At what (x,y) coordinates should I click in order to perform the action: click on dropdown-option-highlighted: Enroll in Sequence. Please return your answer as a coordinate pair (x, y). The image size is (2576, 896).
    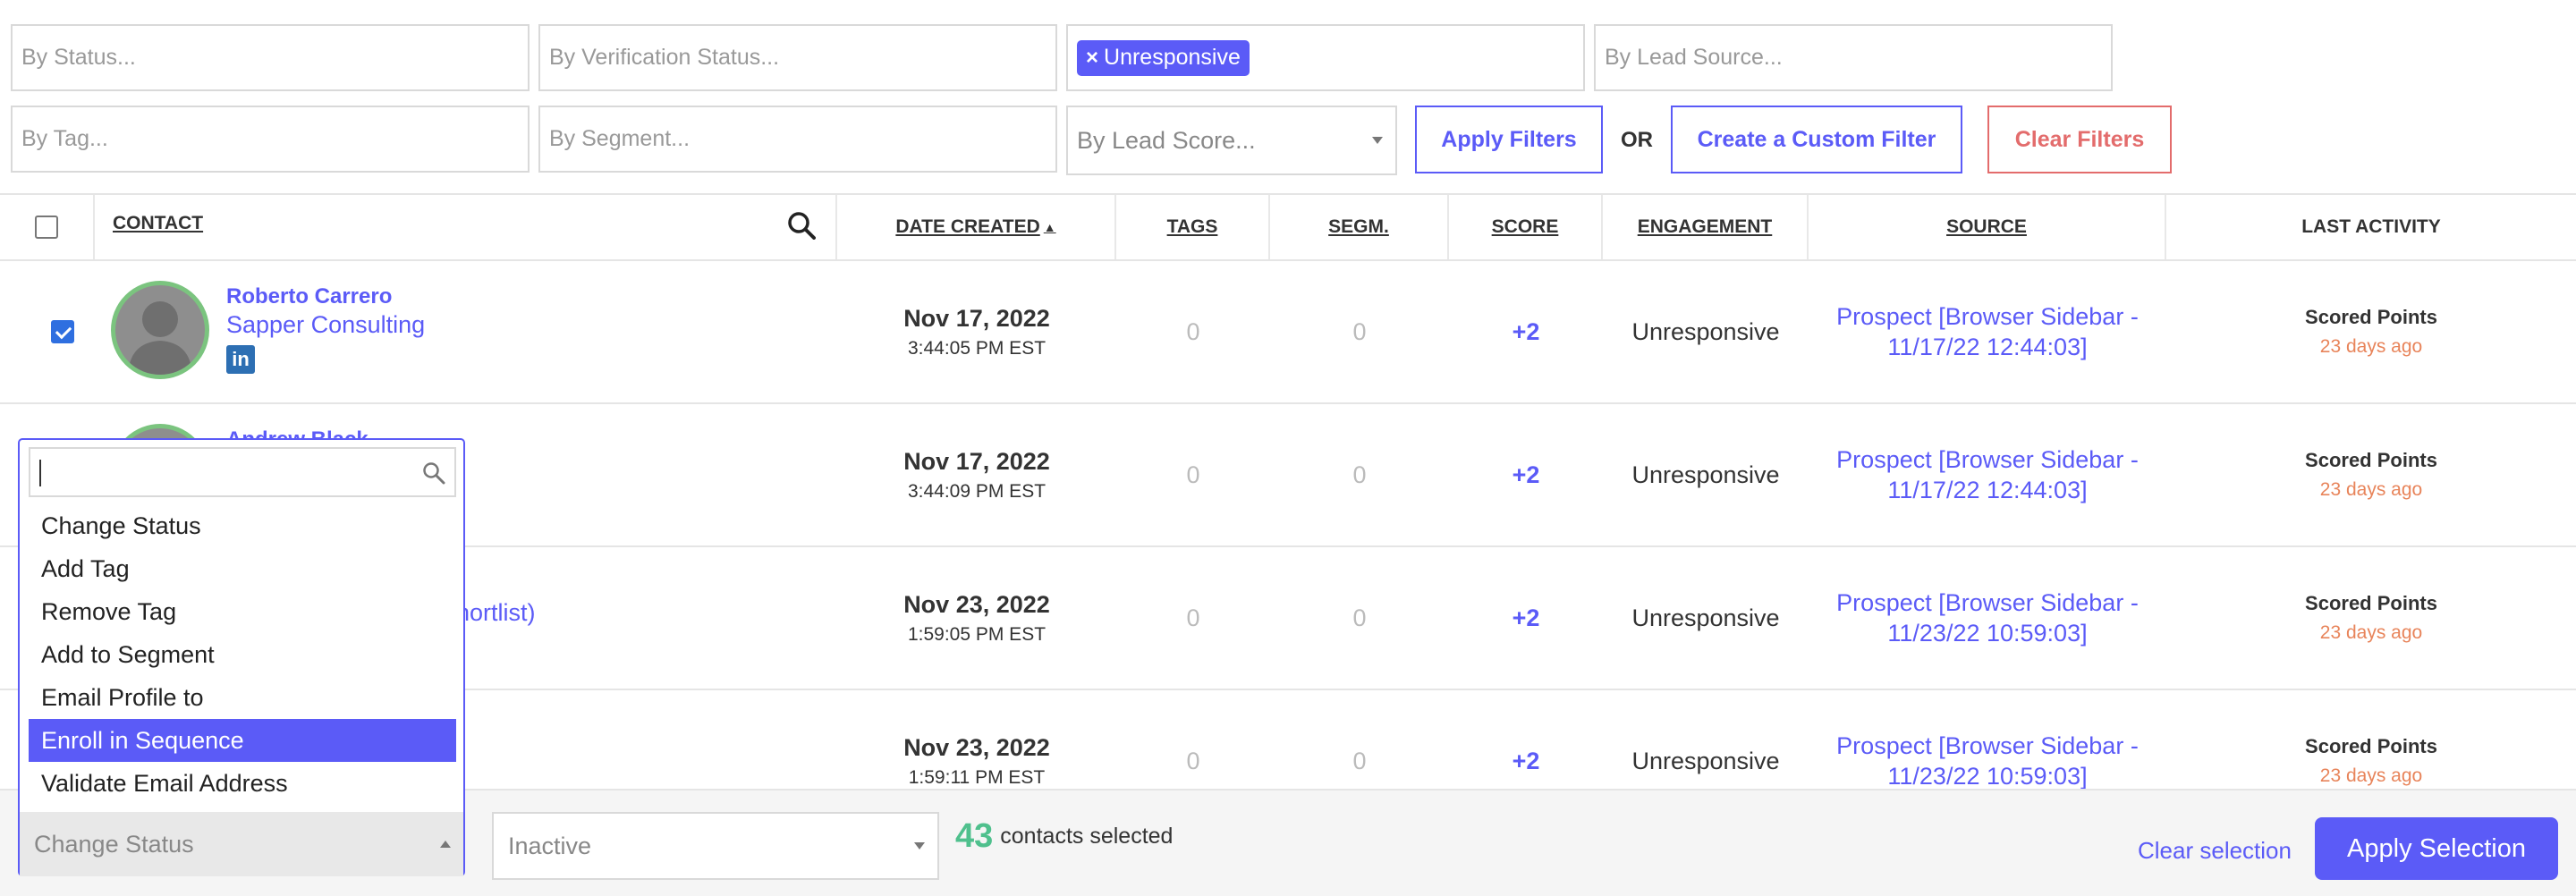
    Looking at the image, I should click on (242, 740).